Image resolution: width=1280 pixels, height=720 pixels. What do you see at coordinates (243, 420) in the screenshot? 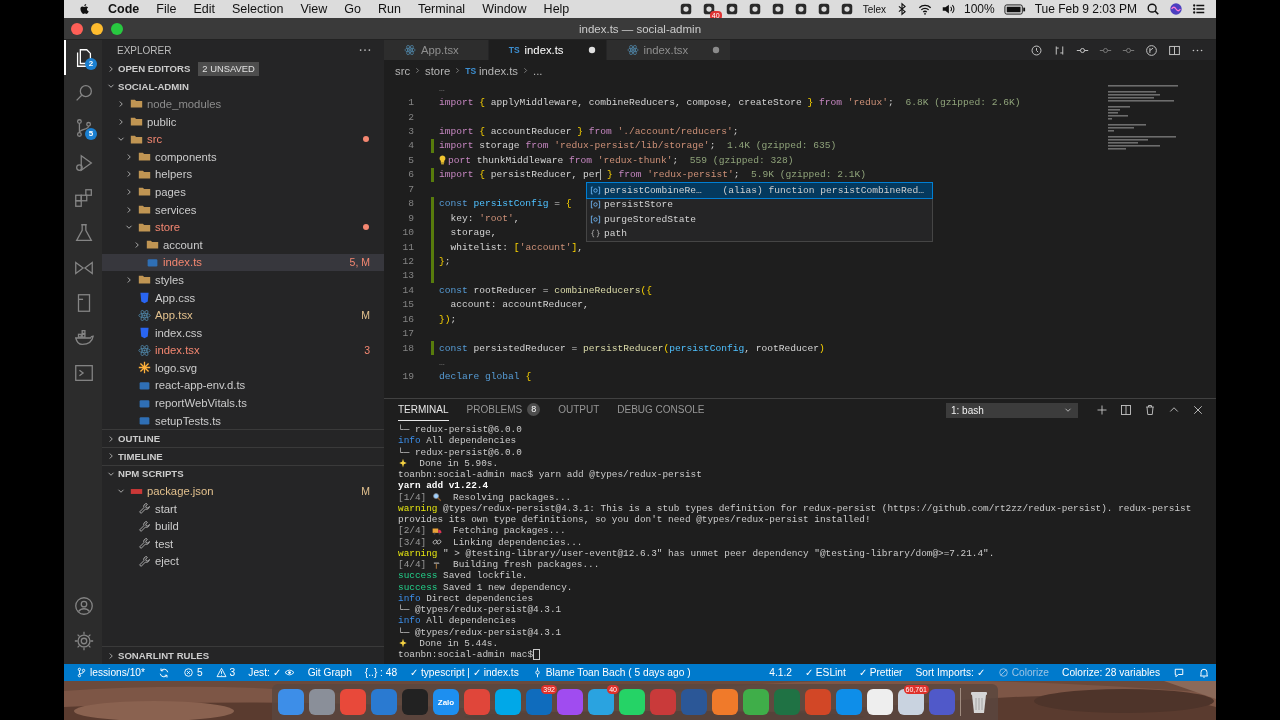
I see `tree-item: setupTests.ts` at bounding box center [243, 420].